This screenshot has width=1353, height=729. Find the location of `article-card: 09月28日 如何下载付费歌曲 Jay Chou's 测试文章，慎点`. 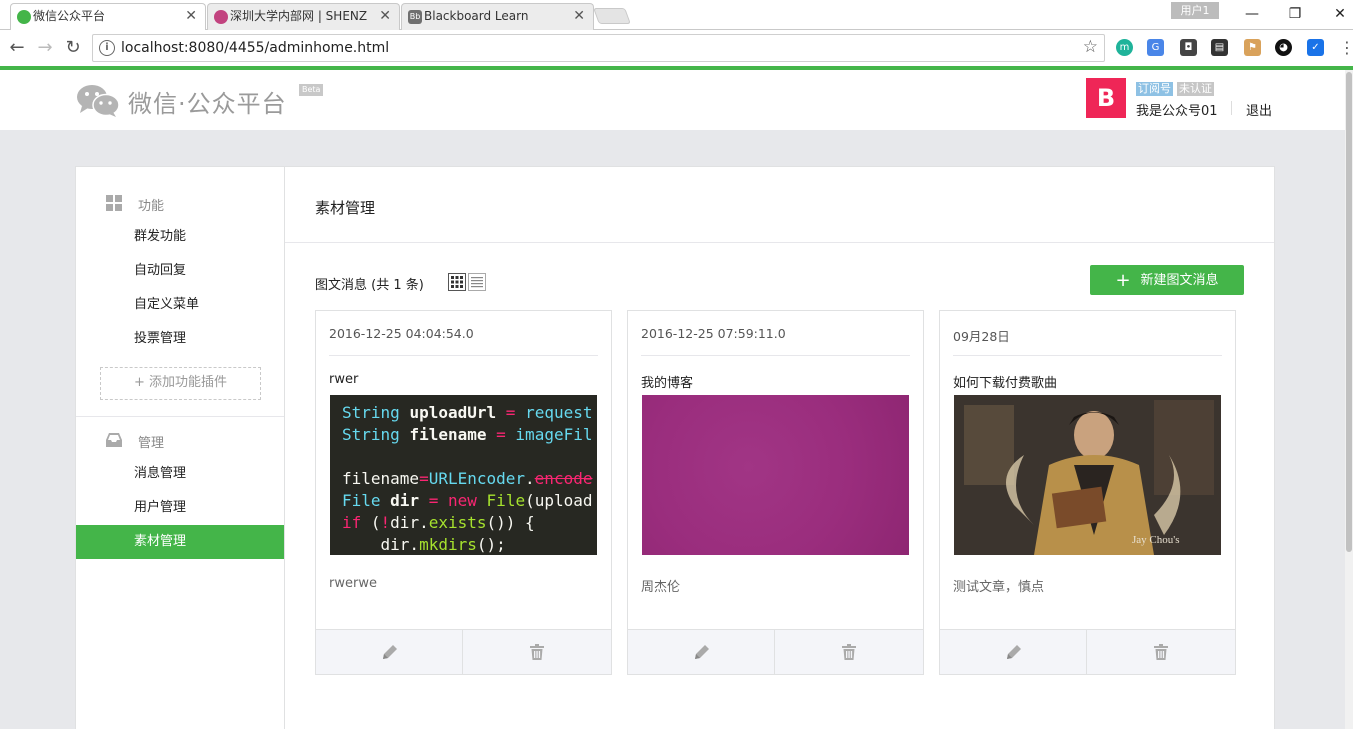

article-card: 09月28日 如何下载付费歌曲 Jay Chou's 测试文章，慎点 is located at coordinates (1087, 492).